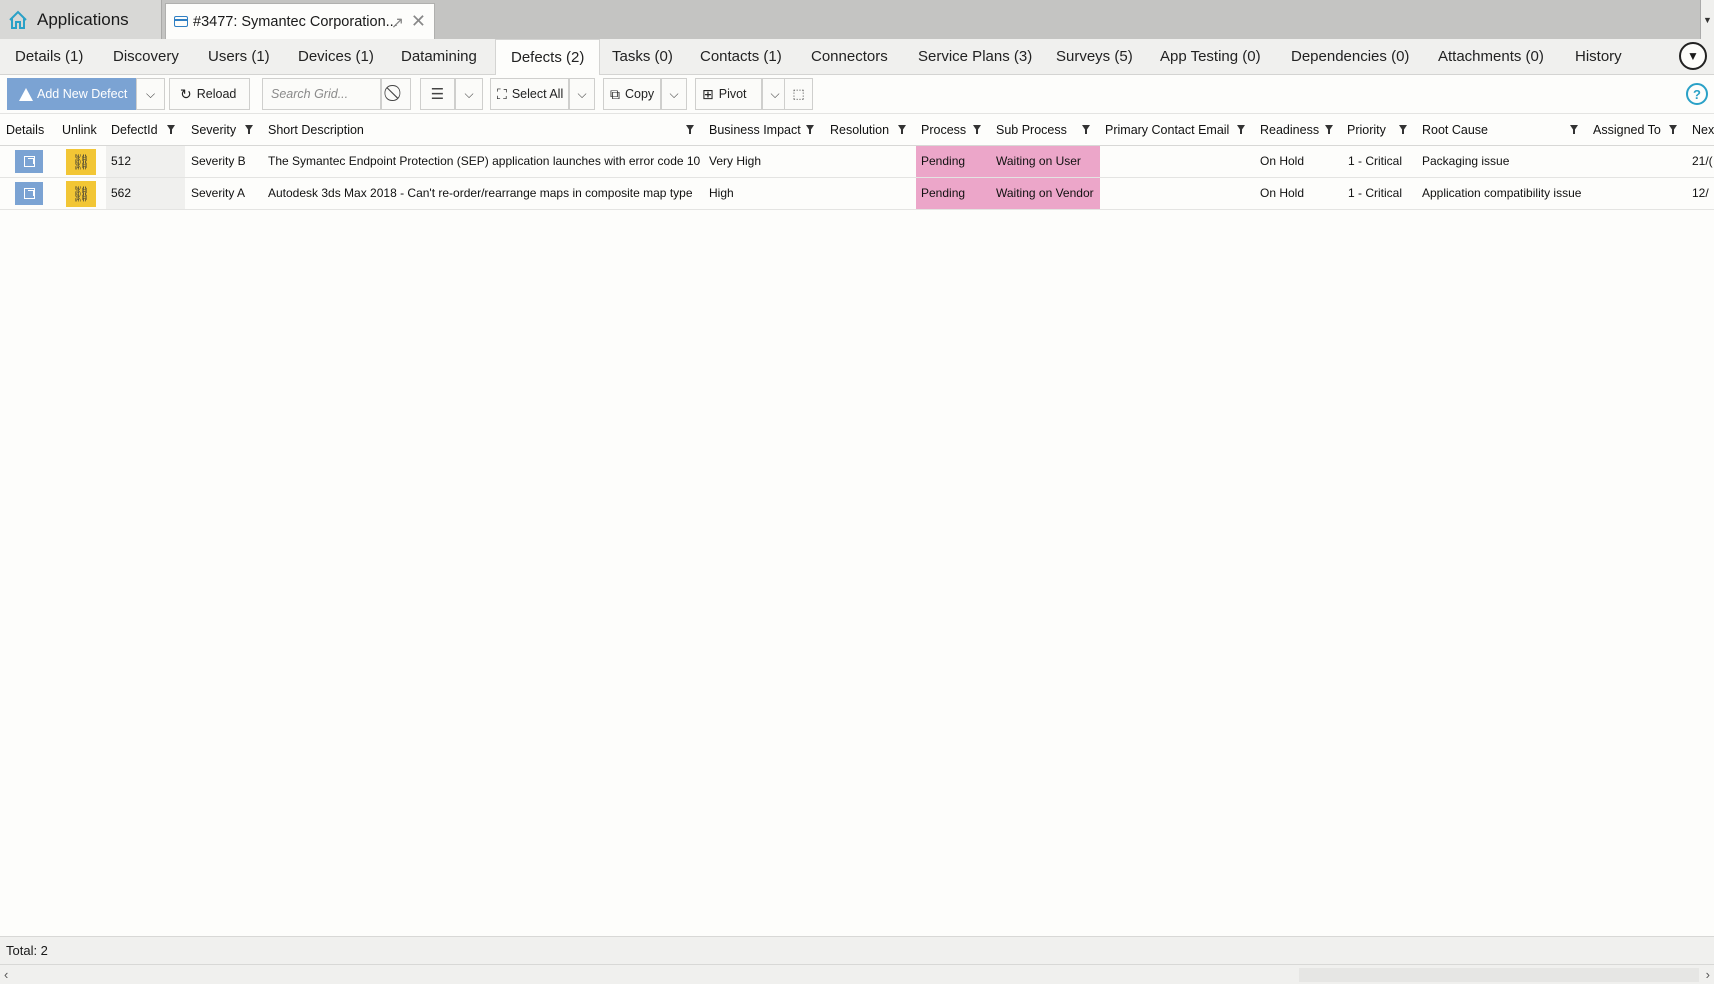  What do you see at coordinates (145, 193) in the screenshot?
I see `cell-defect-id: 562` at bounding box center [145, 193].